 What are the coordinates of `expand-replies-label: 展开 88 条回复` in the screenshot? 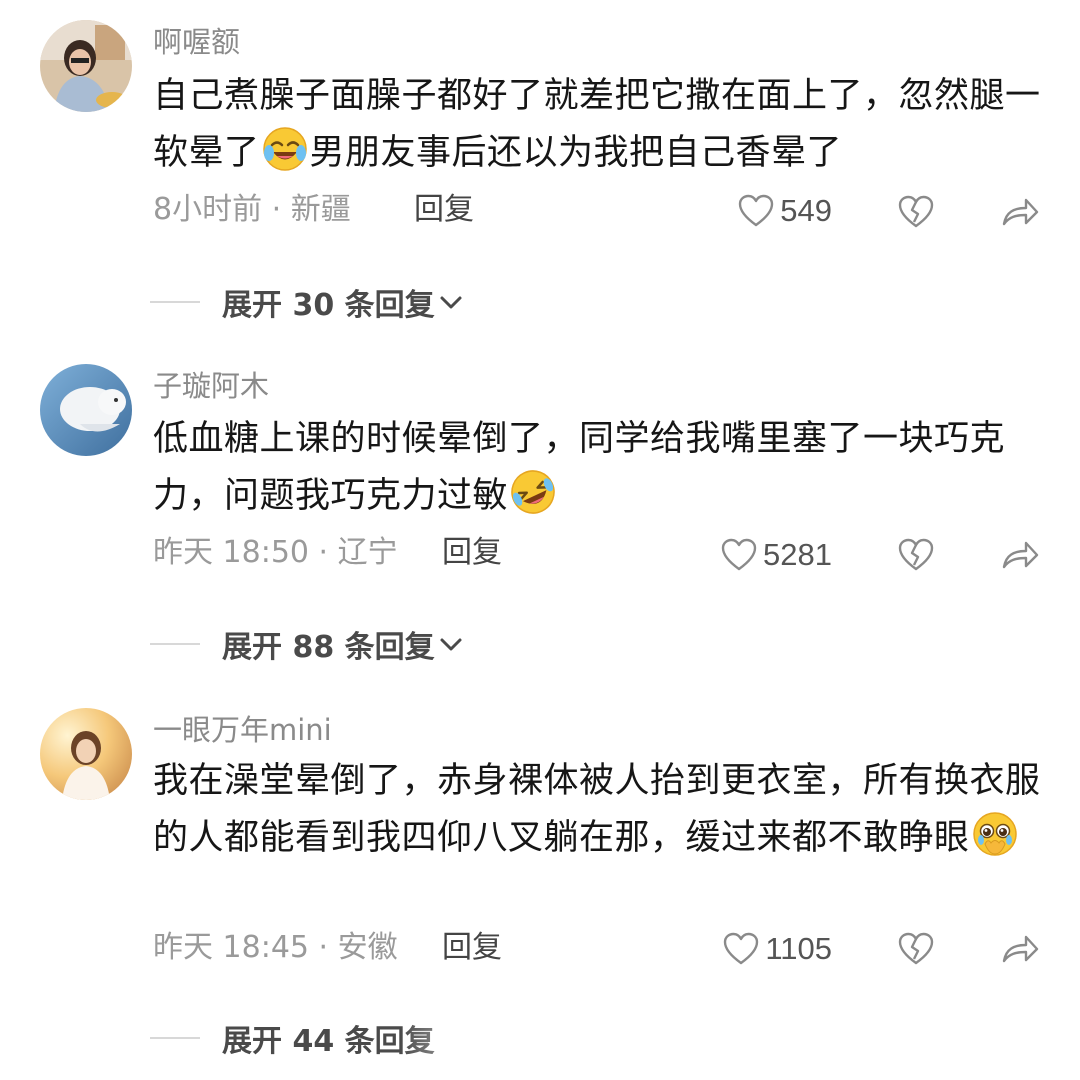 It's located at (328, 647).